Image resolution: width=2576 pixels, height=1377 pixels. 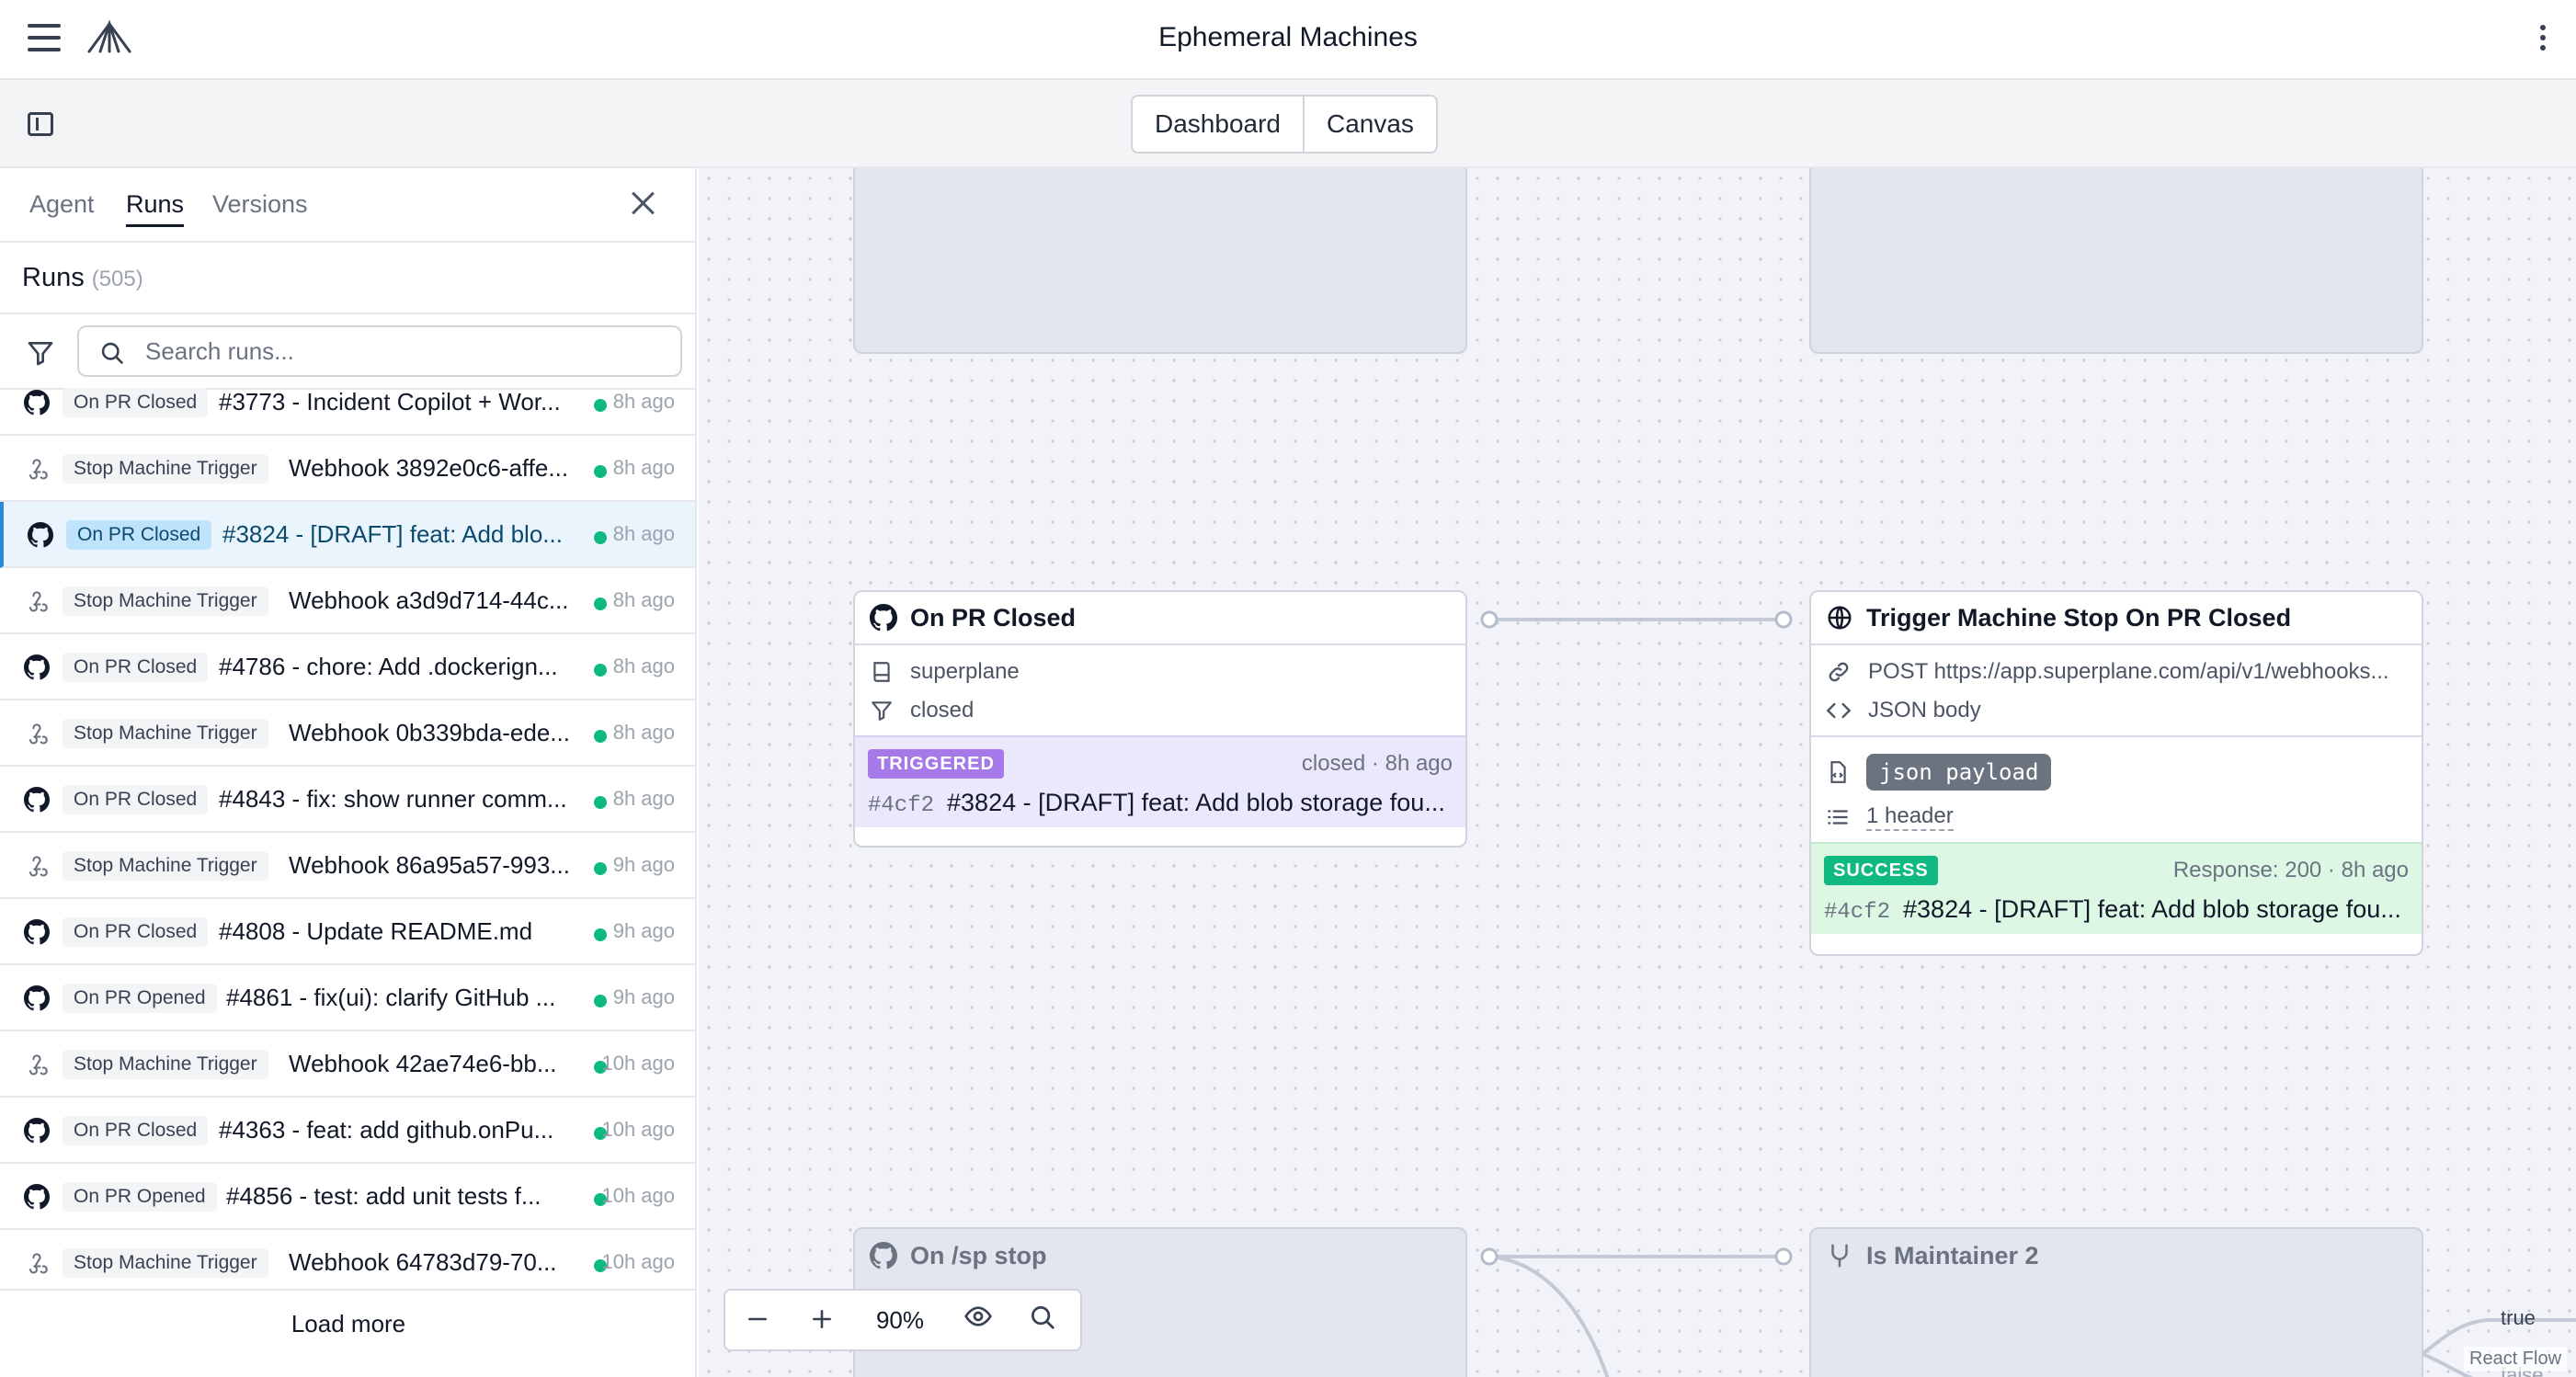 I want to click on tab-agent: Agent, so click(x=62, y=207).